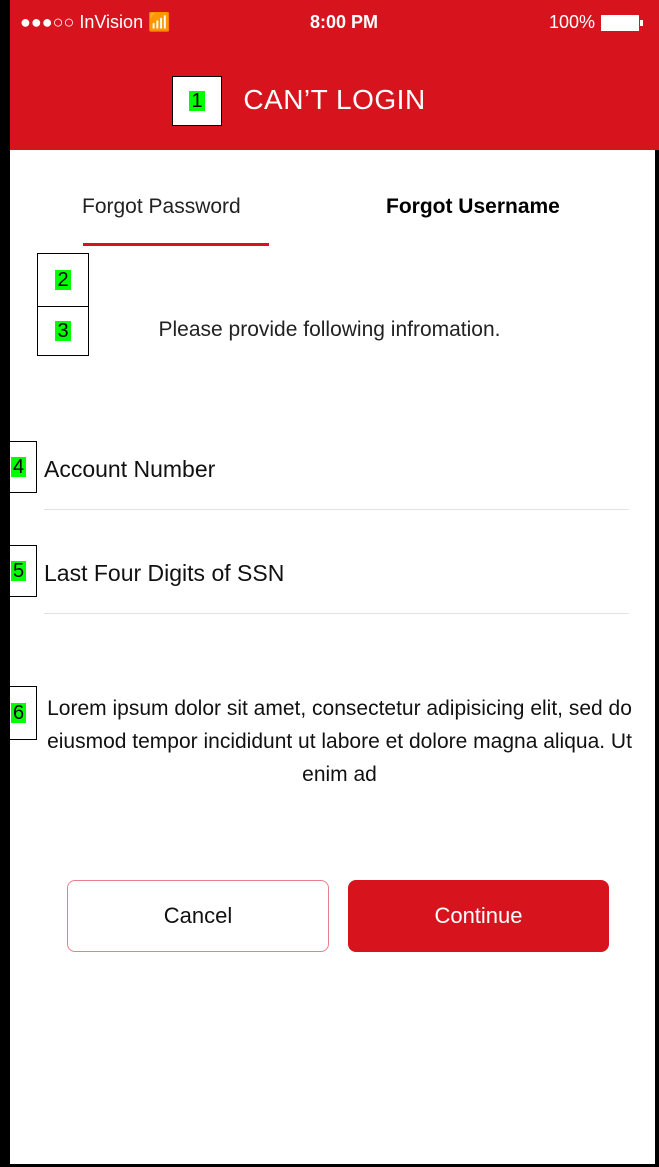  I want to click on annotation-number: 2, so click(63, 280).